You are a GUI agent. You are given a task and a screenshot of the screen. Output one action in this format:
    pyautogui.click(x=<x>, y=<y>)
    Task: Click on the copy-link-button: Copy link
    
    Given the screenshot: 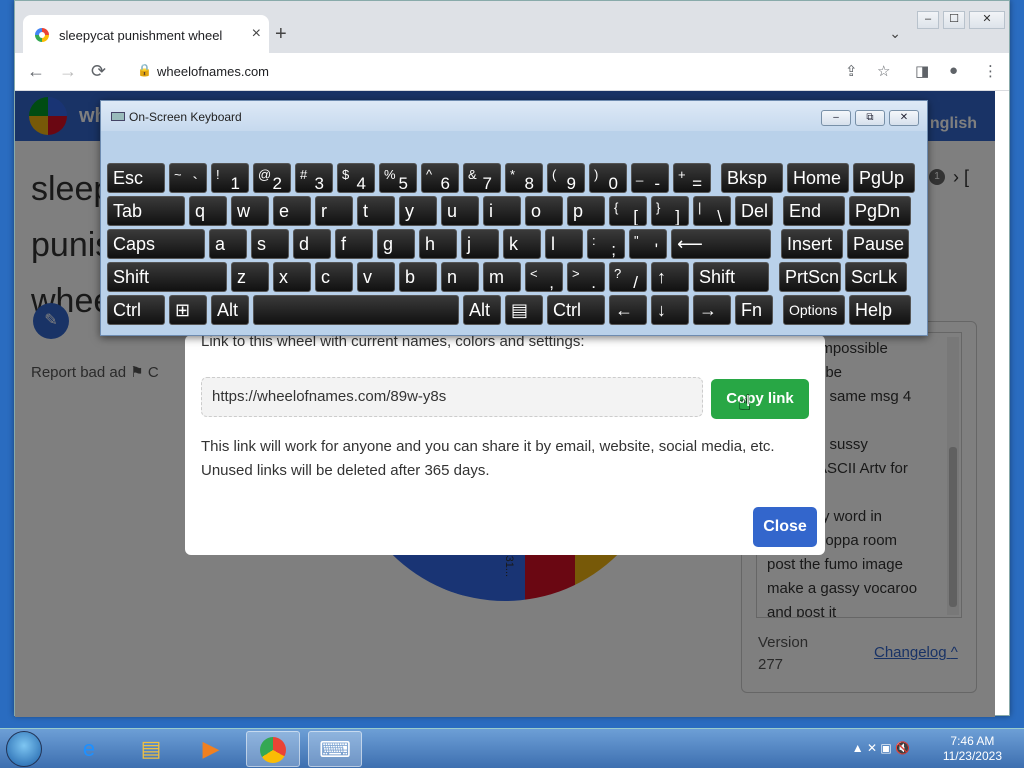 What is the action you would take?
    pyautogui.click(x=760, y=399)
    